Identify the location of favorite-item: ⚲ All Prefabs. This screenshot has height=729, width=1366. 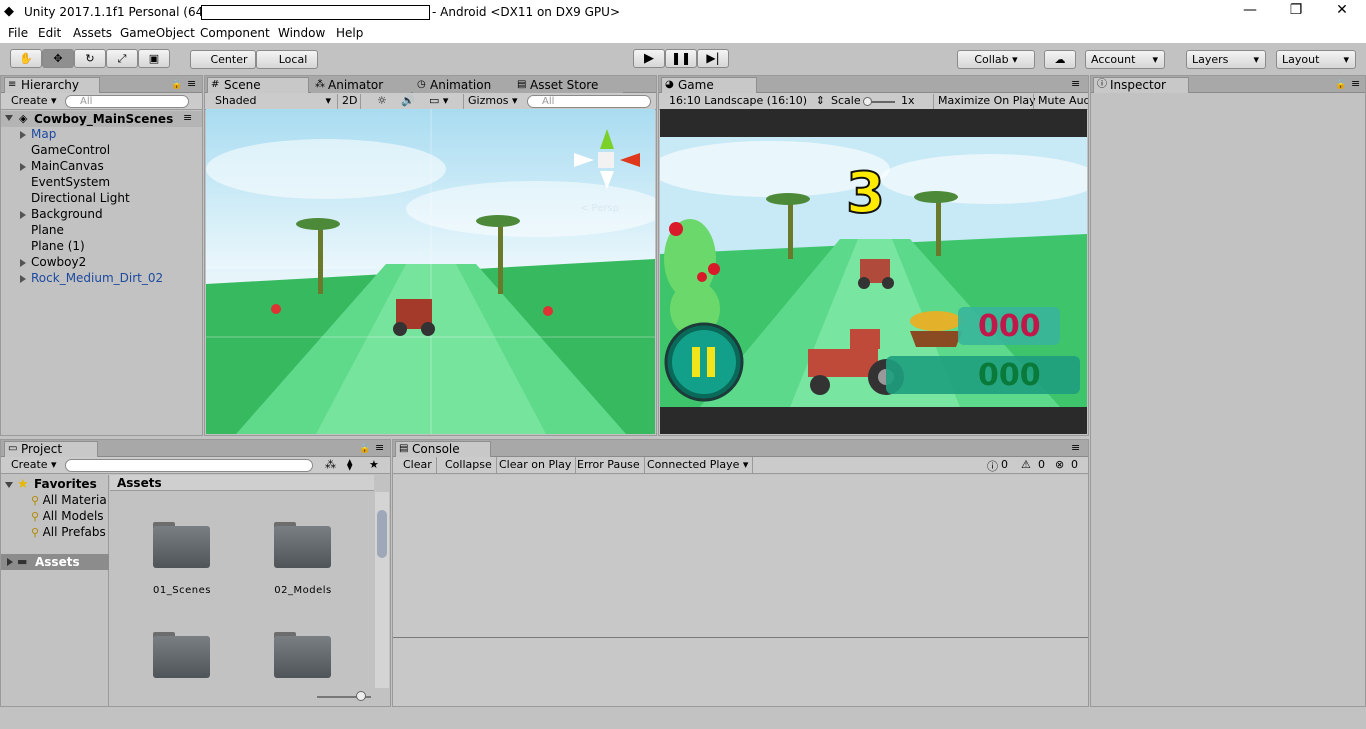
(68, 532).